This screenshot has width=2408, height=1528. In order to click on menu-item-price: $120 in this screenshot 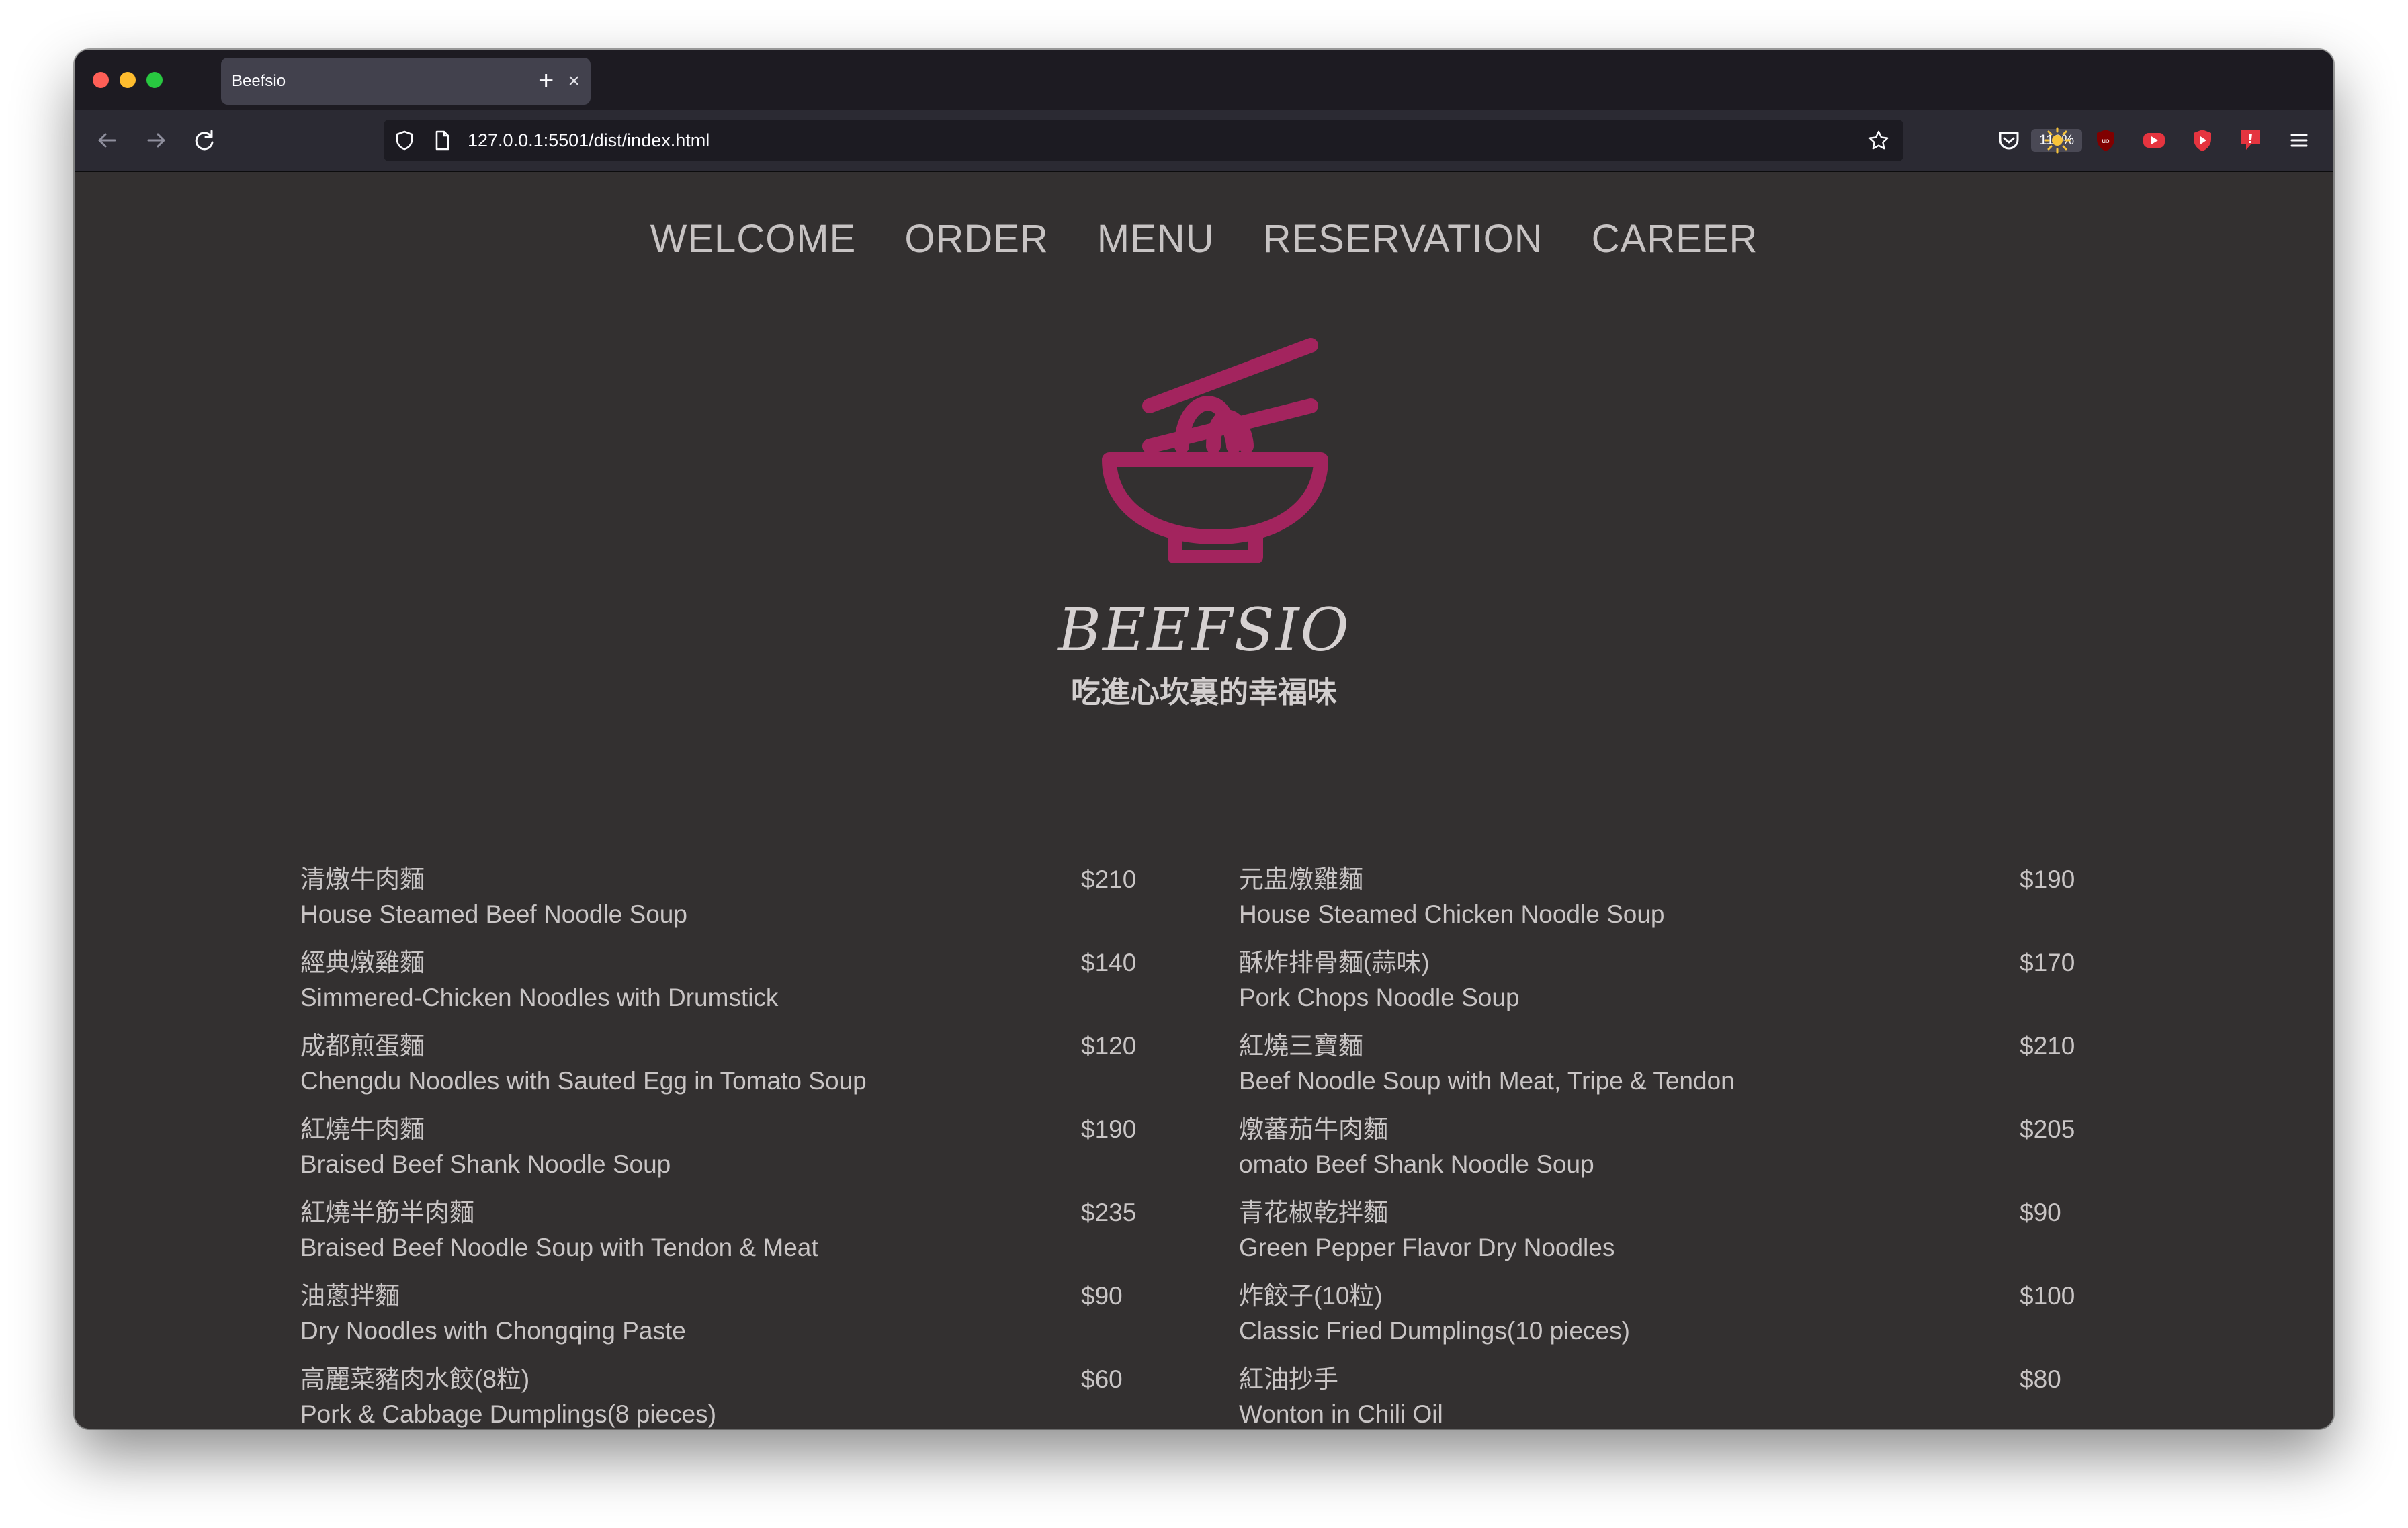, I will do `click(1109, 1046)`.